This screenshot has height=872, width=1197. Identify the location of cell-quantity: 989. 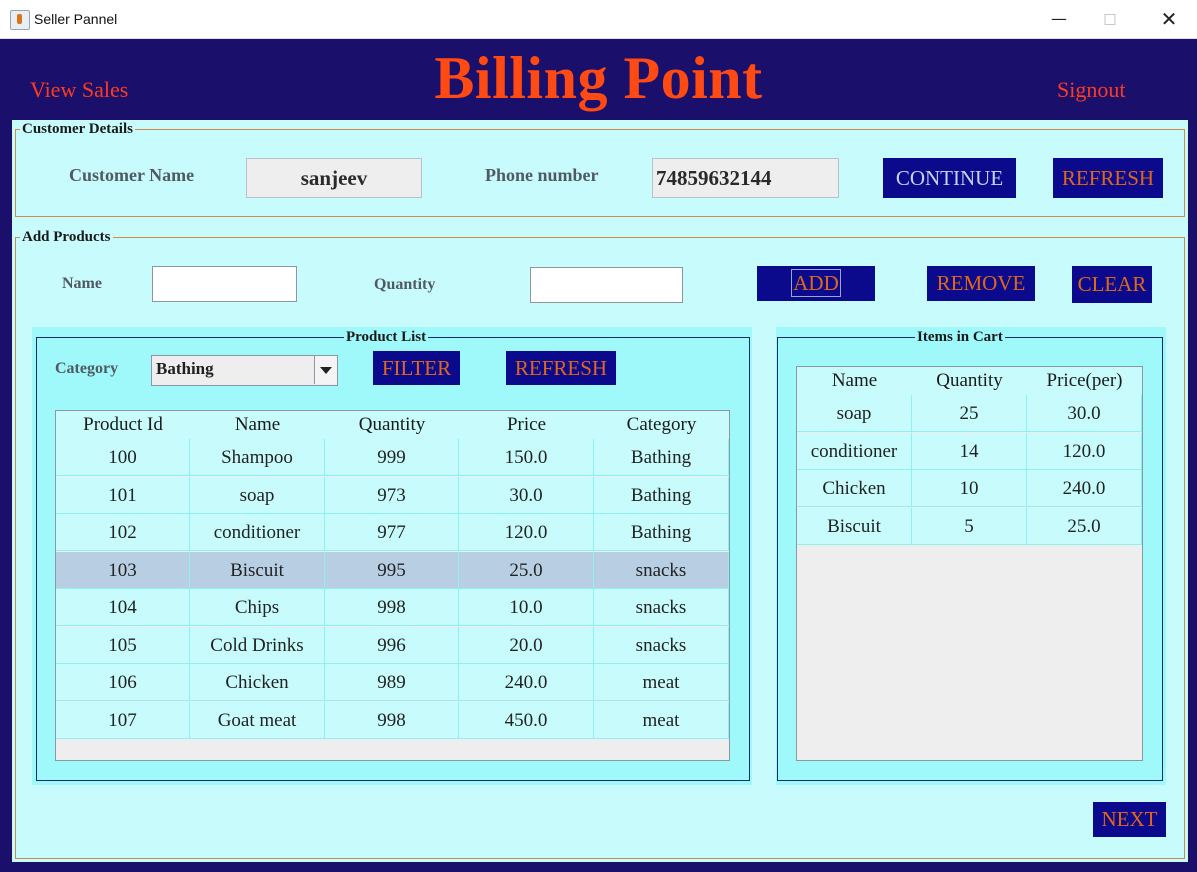
(392, 682).